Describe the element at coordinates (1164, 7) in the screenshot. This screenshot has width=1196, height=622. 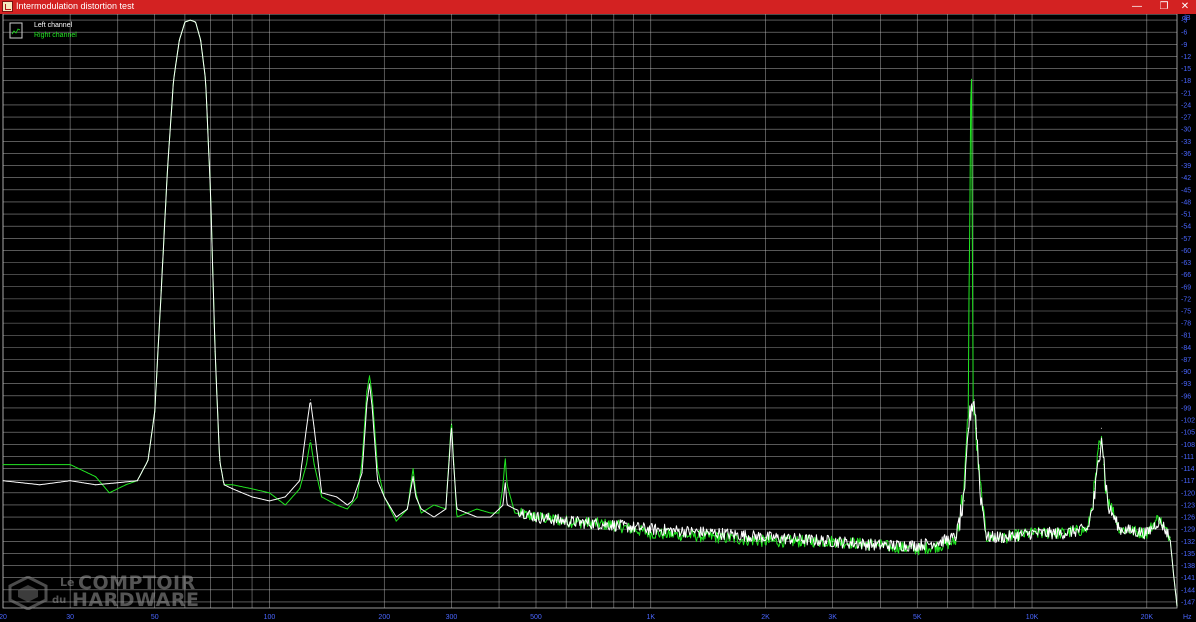
I see `restore-button: ❐` at that location.